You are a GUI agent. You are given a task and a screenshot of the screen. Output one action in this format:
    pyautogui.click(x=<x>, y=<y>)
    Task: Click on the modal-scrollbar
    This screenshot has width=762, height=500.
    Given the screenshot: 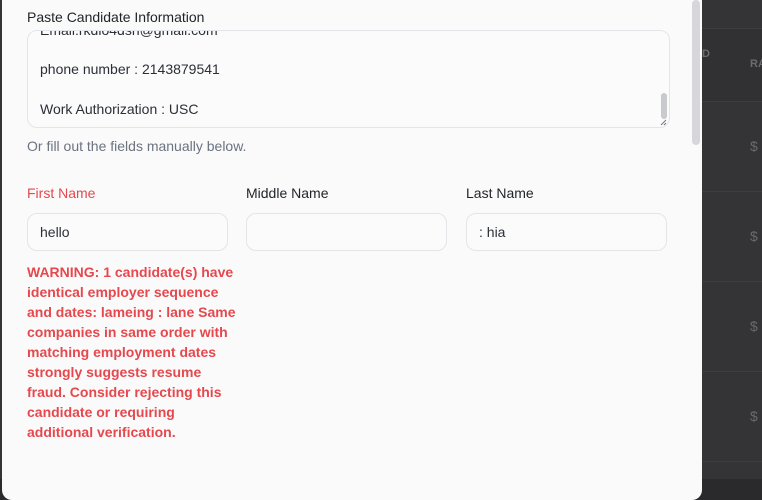 What is the action you would take?
    pyautogui.click(x=696, y=72)
    